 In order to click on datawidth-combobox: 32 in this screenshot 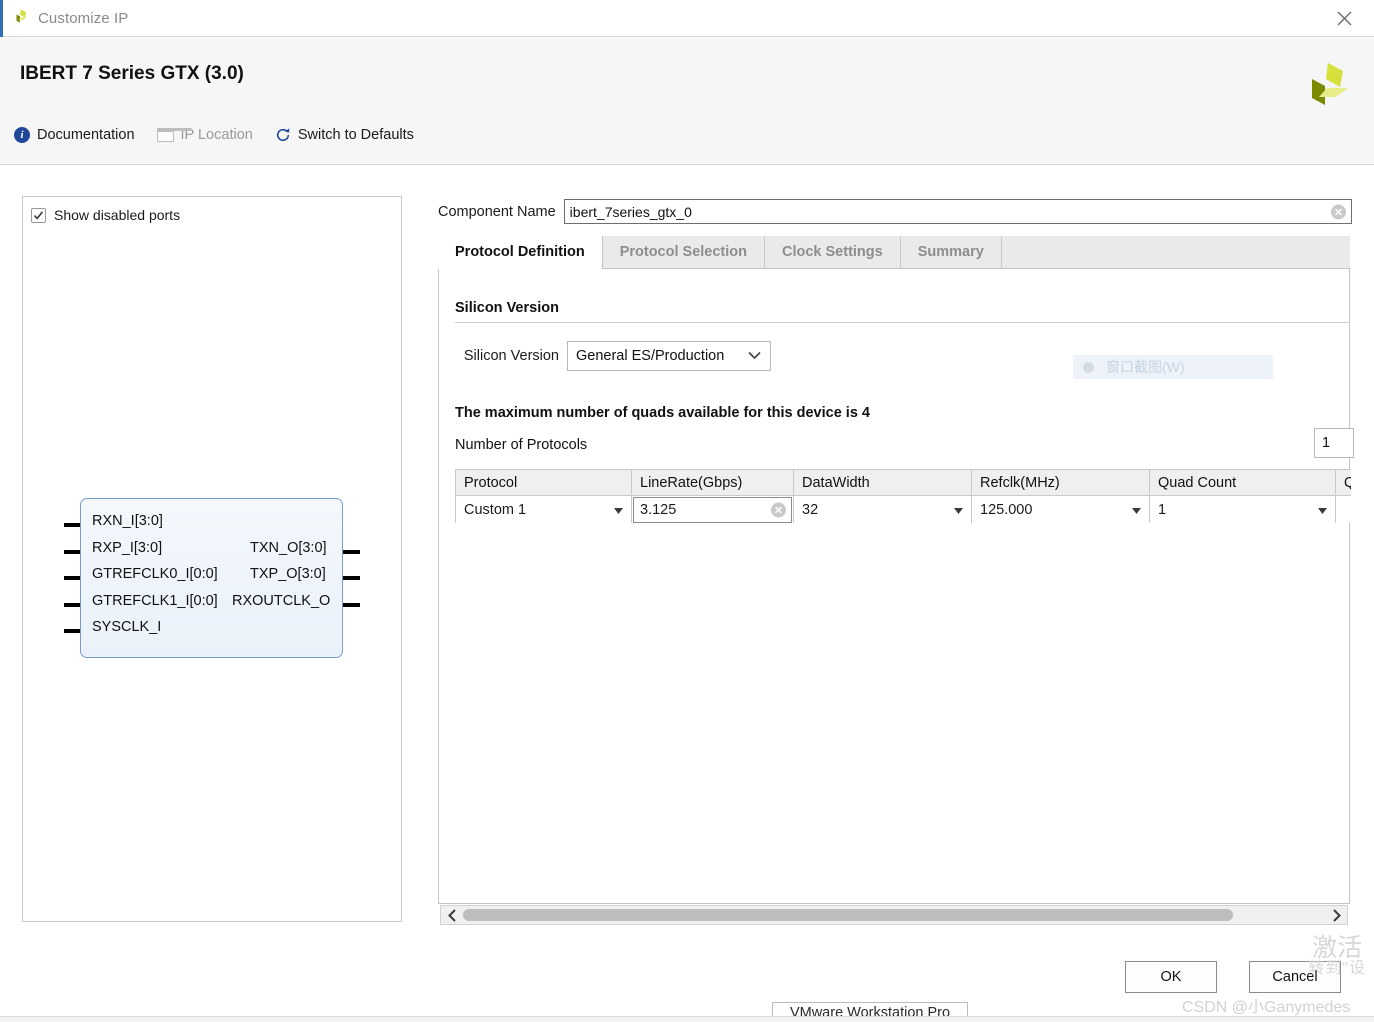, I will do `click(882, 509)`.